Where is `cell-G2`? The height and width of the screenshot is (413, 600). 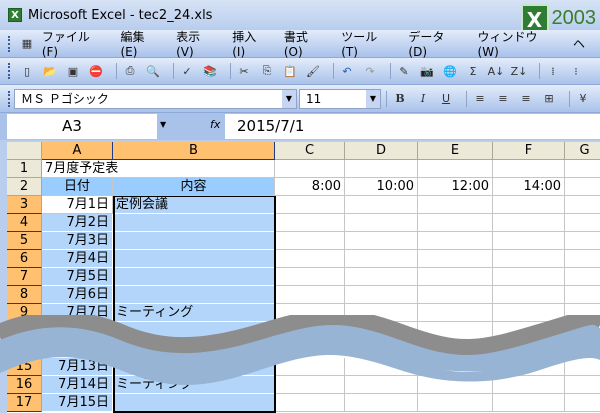
cell-G2 is located at coordinates (582, 187).